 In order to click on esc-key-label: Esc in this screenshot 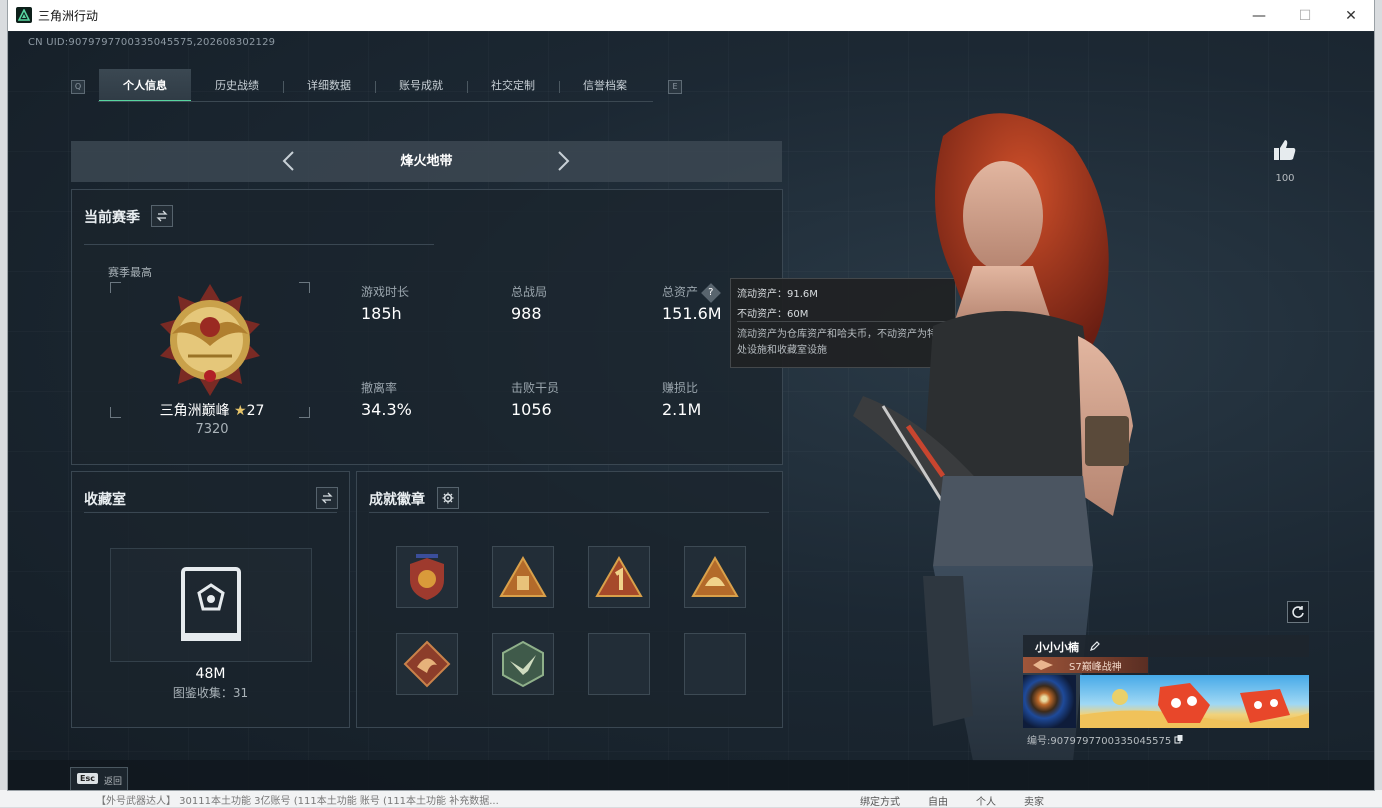, I will do `click(87, 778)`.